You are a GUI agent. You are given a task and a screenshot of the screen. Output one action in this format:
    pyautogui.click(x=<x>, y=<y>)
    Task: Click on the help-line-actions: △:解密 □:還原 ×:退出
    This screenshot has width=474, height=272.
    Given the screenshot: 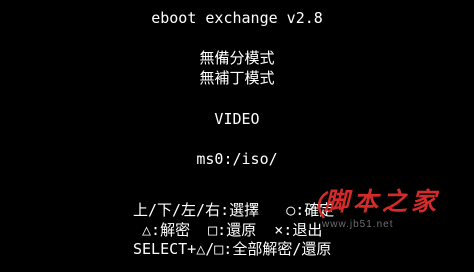 What is the action you would take?
    pyautogui.click(x=228, y=230)
    